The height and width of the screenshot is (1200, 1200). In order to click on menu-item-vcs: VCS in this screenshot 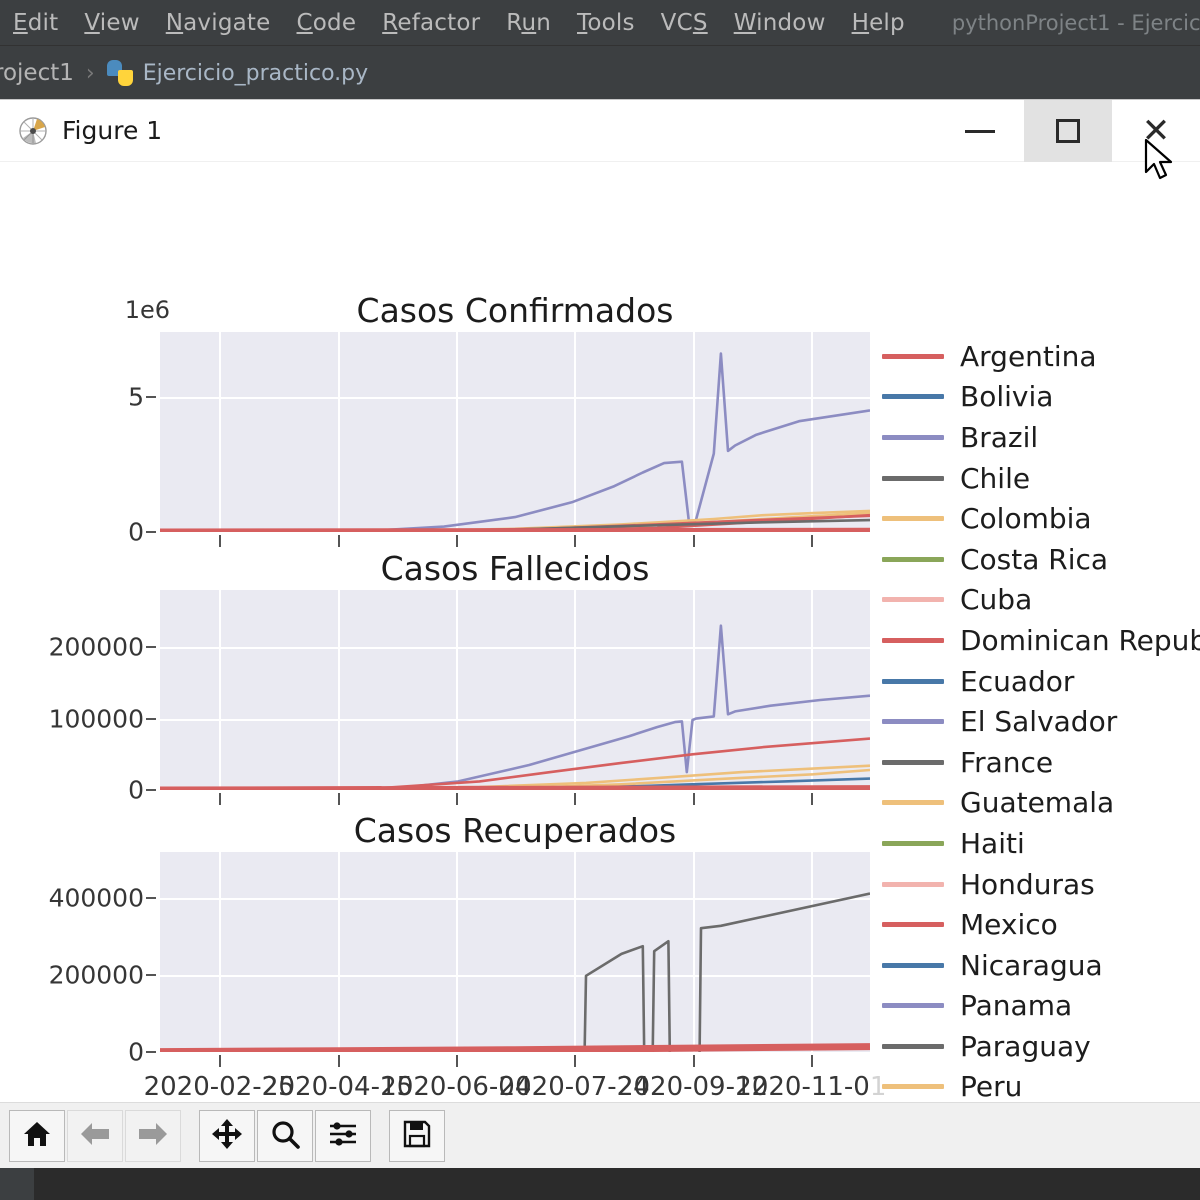, I will do `click(684, 23)`.